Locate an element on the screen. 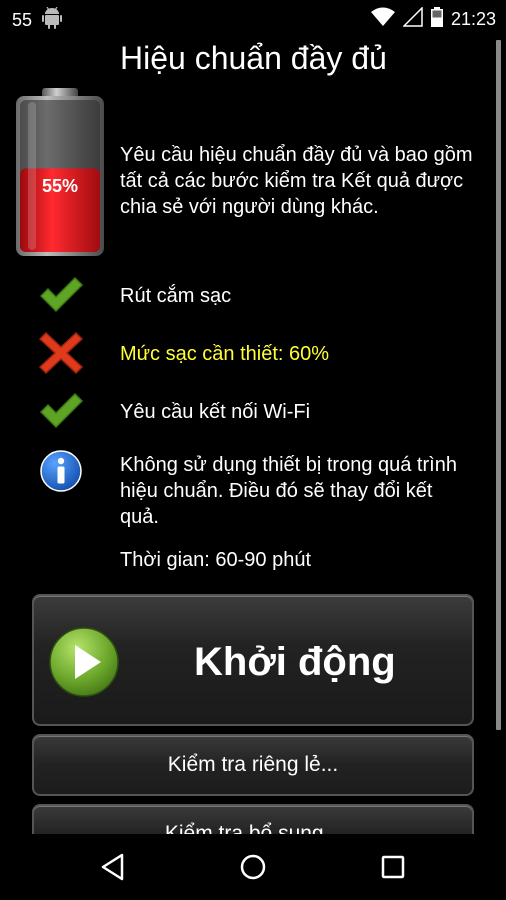 This screenshot has height=900, width=506. battery-level-graphic: 55% is located at coordinates (60, 172).